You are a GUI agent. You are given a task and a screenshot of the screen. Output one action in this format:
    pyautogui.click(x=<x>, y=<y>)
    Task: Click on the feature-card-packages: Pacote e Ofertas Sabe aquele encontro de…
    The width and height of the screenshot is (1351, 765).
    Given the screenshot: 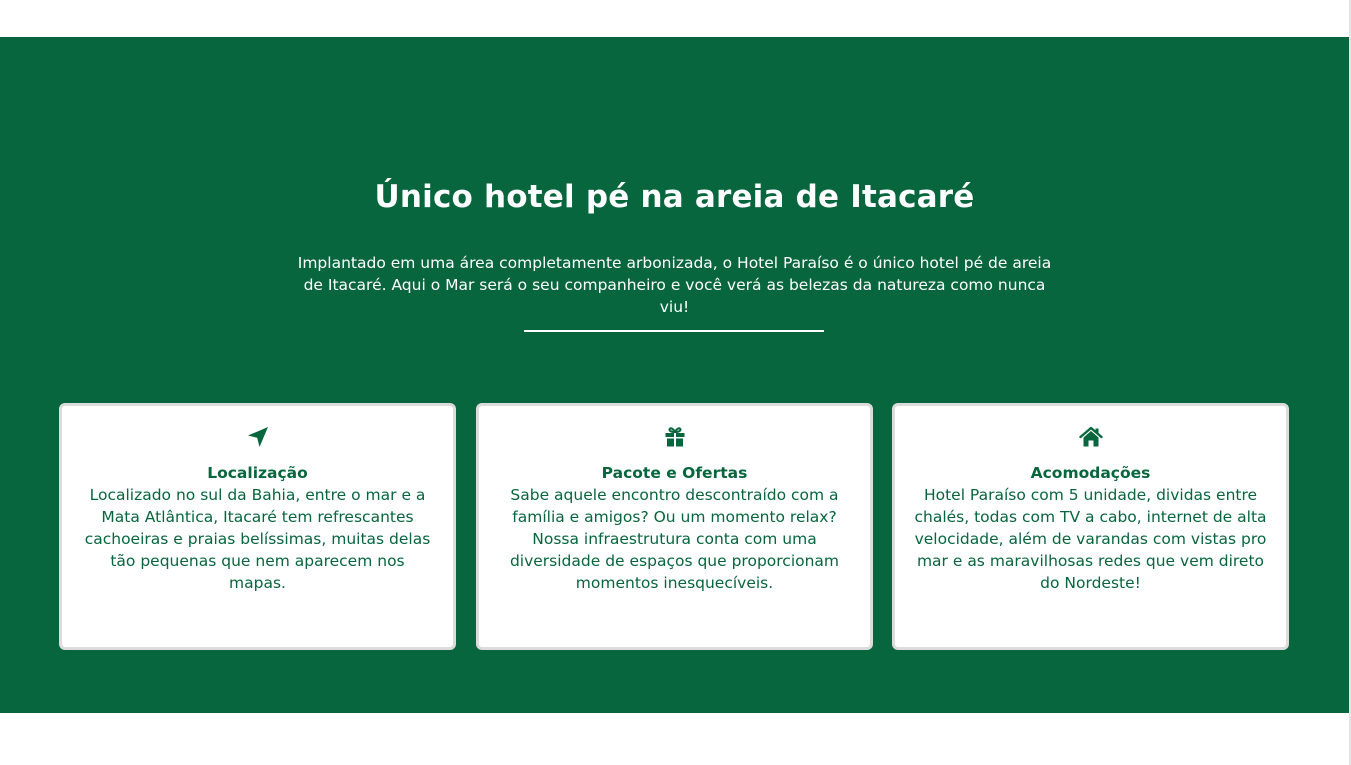 What is the action you would take?
    pyautogui.click(x=674, y=526)
    